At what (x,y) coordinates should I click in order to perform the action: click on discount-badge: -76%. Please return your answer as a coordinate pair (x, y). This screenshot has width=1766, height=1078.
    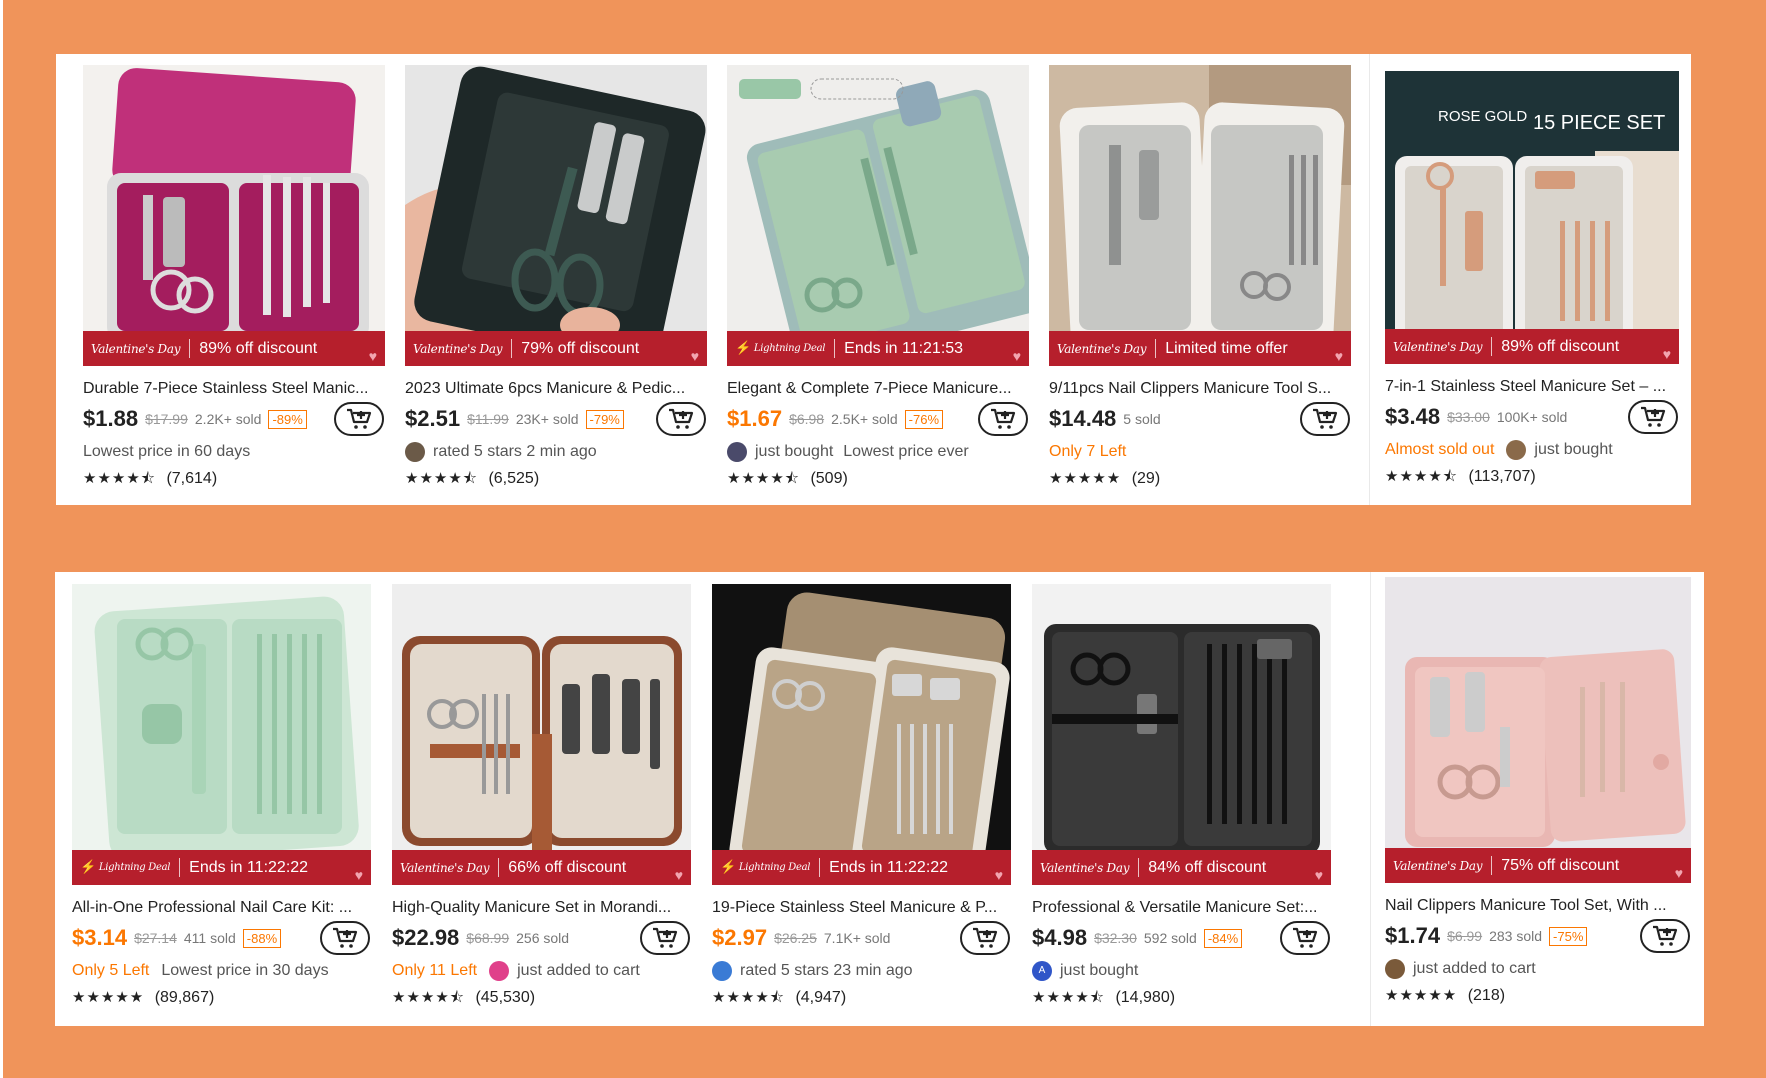
    Looking at the image, I should click on (924, 419).